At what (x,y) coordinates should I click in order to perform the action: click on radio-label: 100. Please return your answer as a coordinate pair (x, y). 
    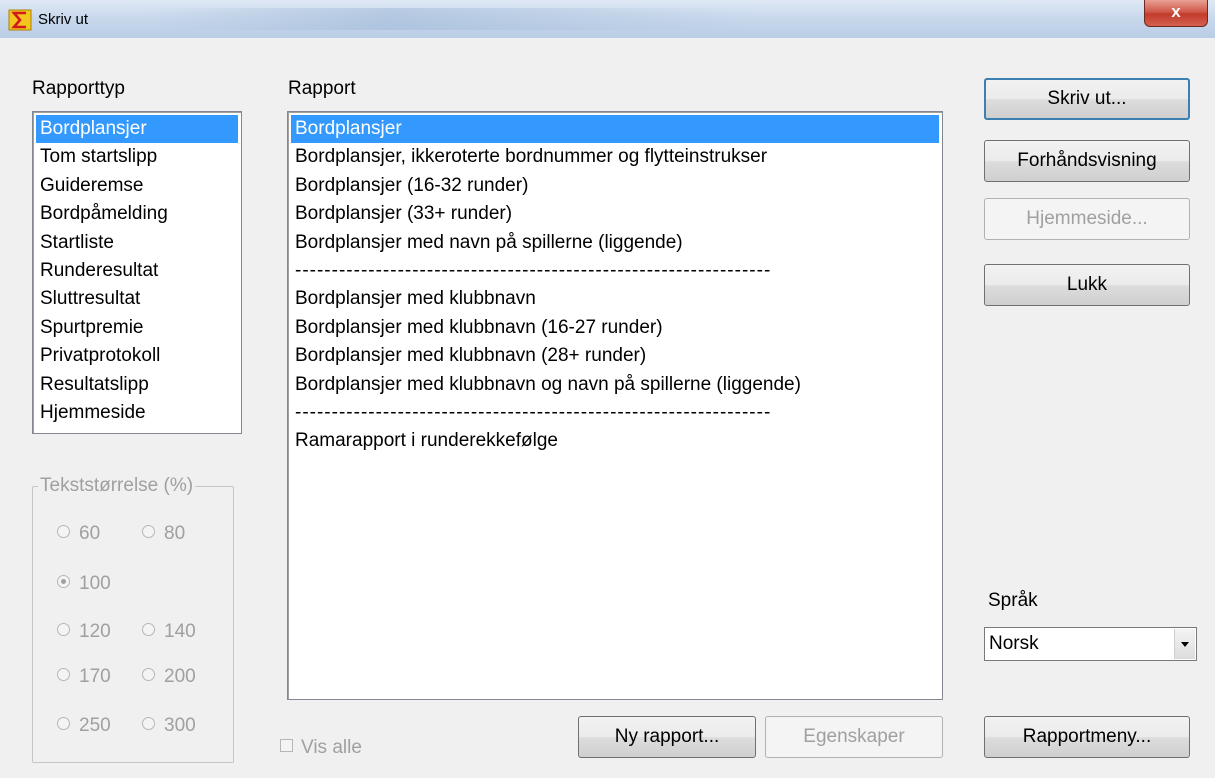
    Looking at the image, I should click on (95, 583).